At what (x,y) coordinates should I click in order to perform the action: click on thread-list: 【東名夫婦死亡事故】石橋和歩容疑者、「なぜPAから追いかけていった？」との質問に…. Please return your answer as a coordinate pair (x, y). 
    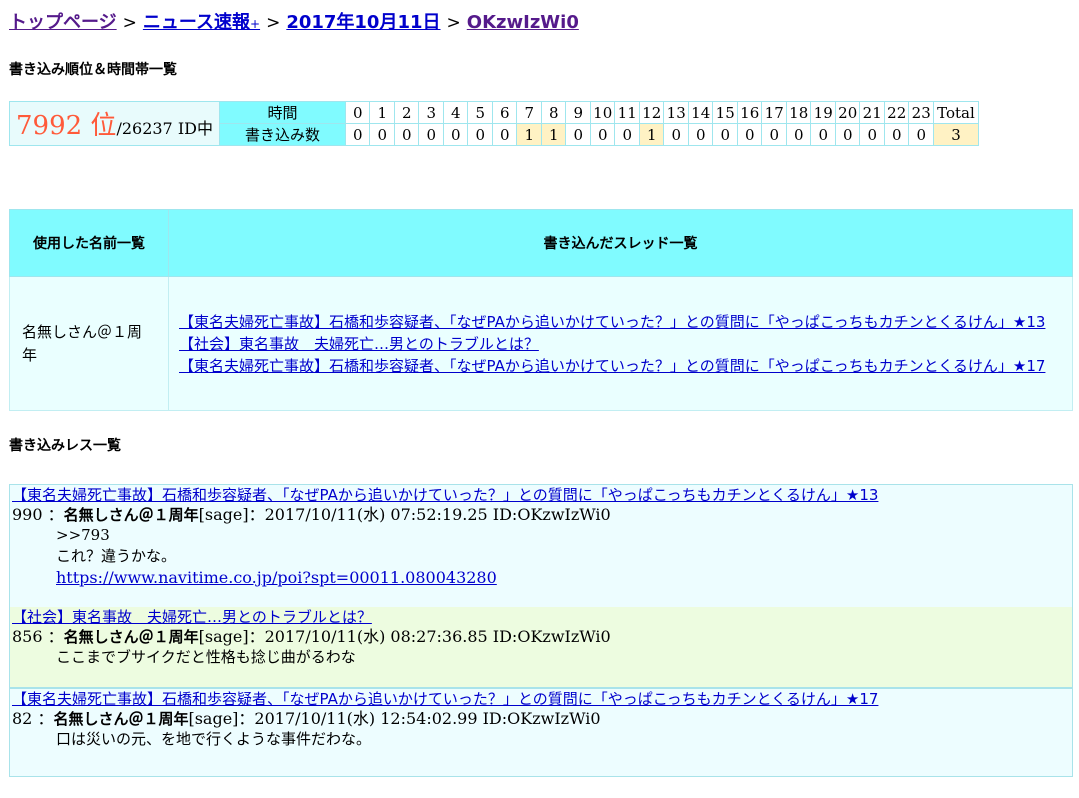
    Looking at the image, I should click on (620, 343).